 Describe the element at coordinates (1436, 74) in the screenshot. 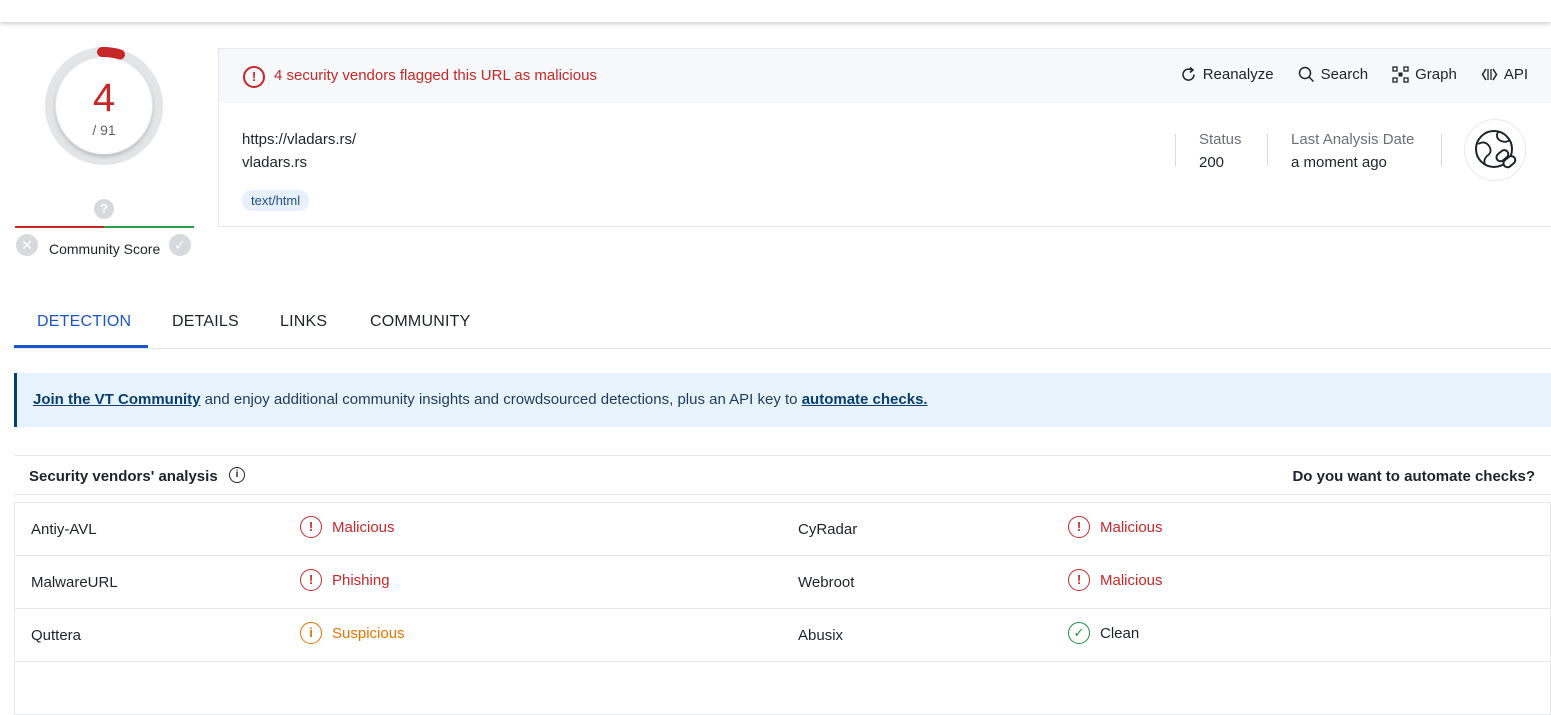

I see `graph-label: Graph` at that location.